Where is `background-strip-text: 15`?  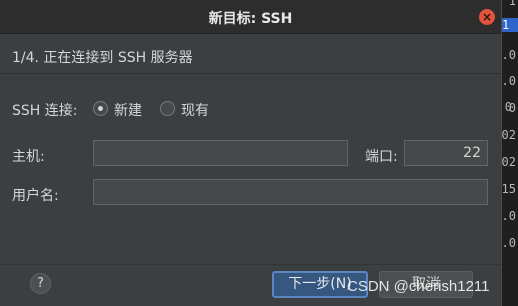
background-strip-text: 15 is located at coordinates (508, 189).